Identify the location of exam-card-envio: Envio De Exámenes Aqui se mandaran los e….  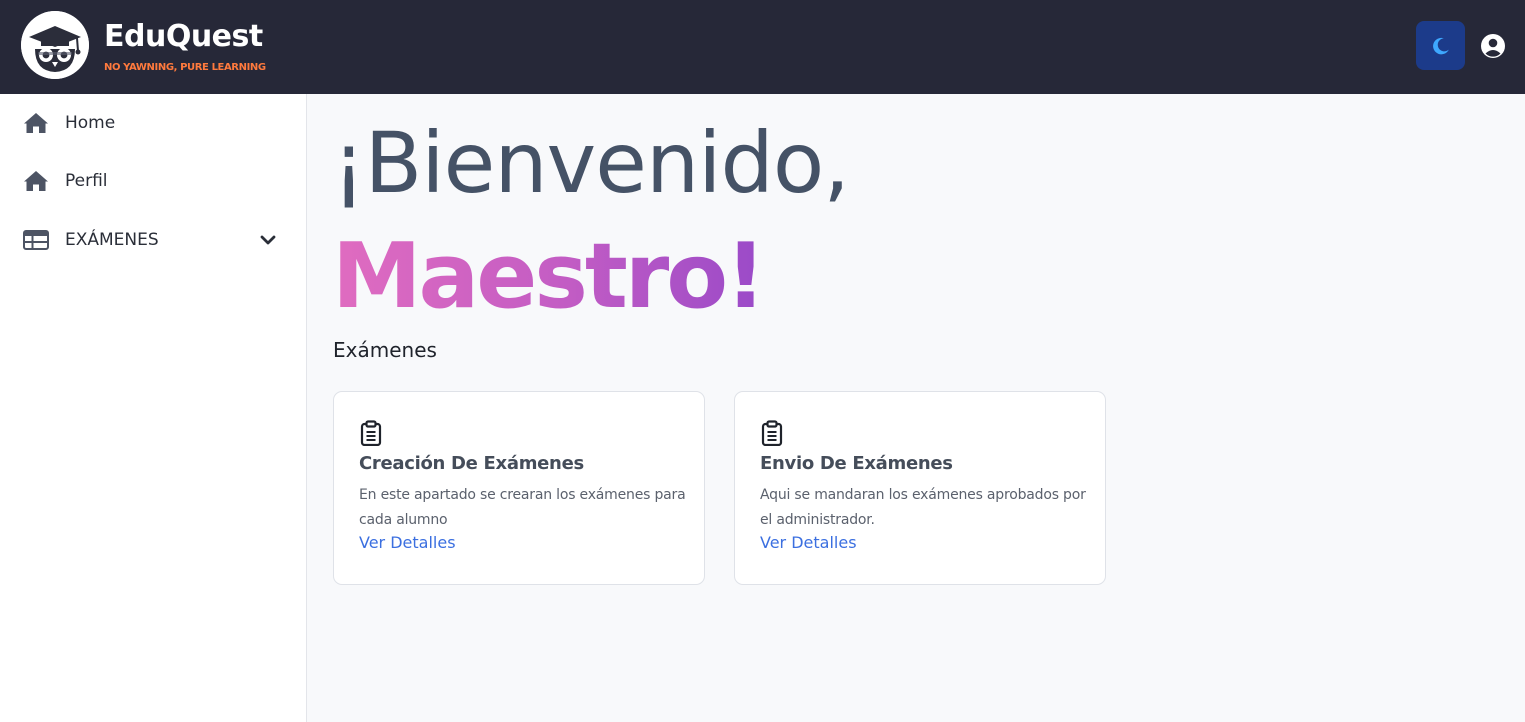
(920, 488).